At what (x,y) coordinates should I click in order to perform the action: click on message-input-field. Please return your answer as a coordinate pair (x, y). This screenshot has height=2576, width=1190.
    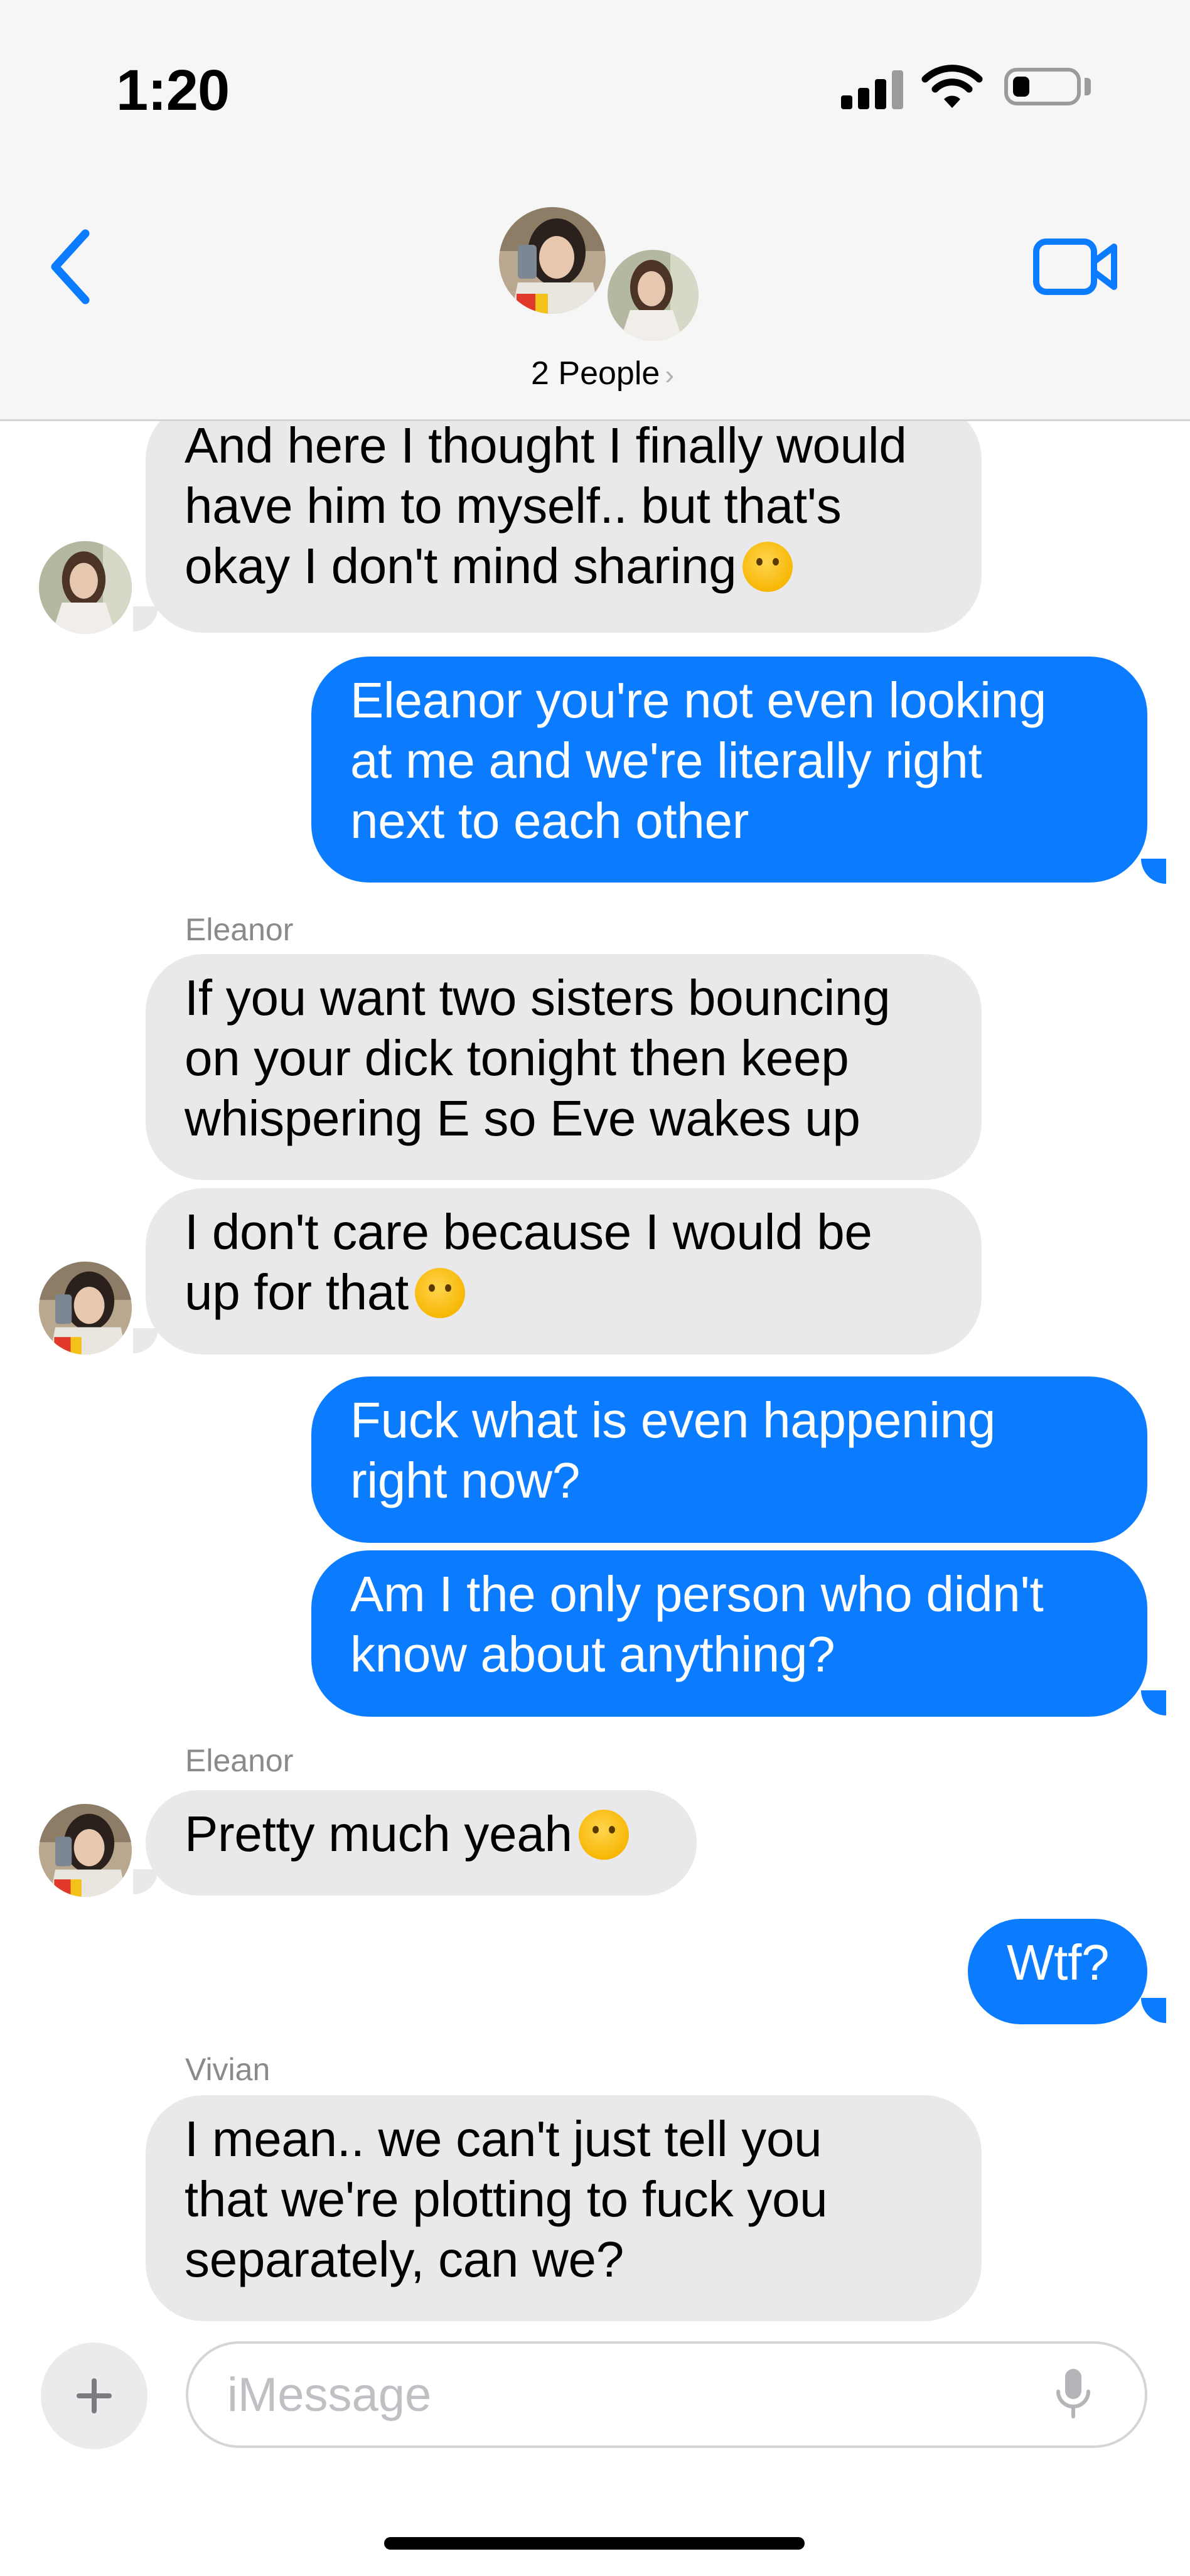
    Looking at the image, I should click on (666, 2394).